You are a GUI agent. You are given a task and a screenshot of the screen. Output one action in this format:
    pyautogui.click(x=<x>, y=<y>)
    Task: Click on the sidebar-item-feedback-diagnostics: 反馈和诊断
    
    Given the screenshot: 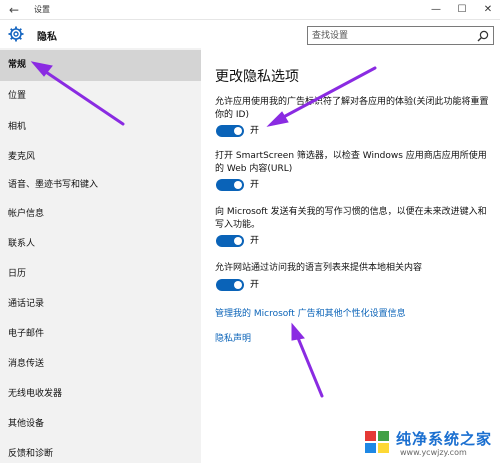 What is the action you would take?
    pyautogui.click(x=100, y=451)
    